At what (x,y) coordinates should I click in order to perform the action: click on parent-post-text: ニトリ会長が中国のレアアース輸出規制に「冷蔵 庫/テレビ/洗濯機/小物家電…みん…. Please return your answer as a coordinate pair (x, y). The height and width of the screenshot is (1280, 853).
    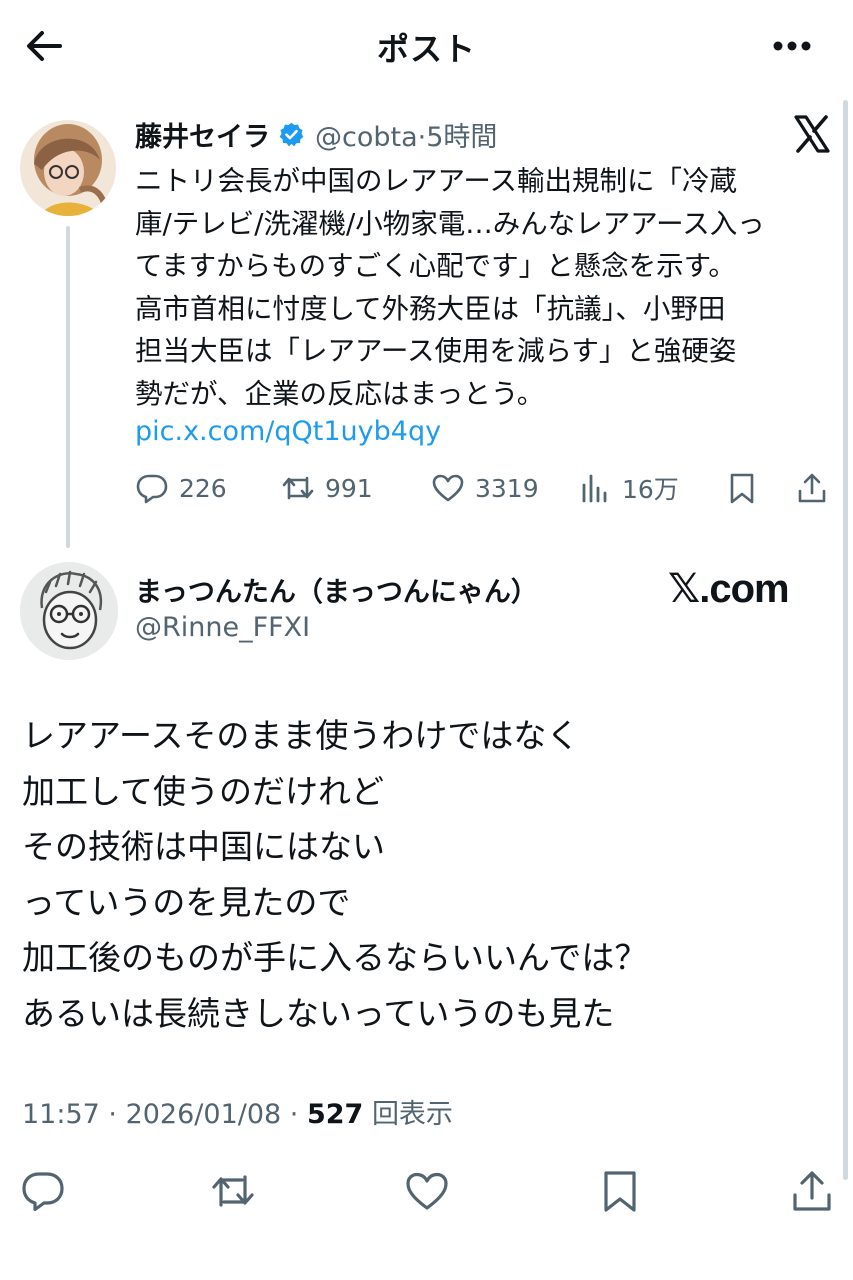
    Looking at the image, I should click on (450, 287).